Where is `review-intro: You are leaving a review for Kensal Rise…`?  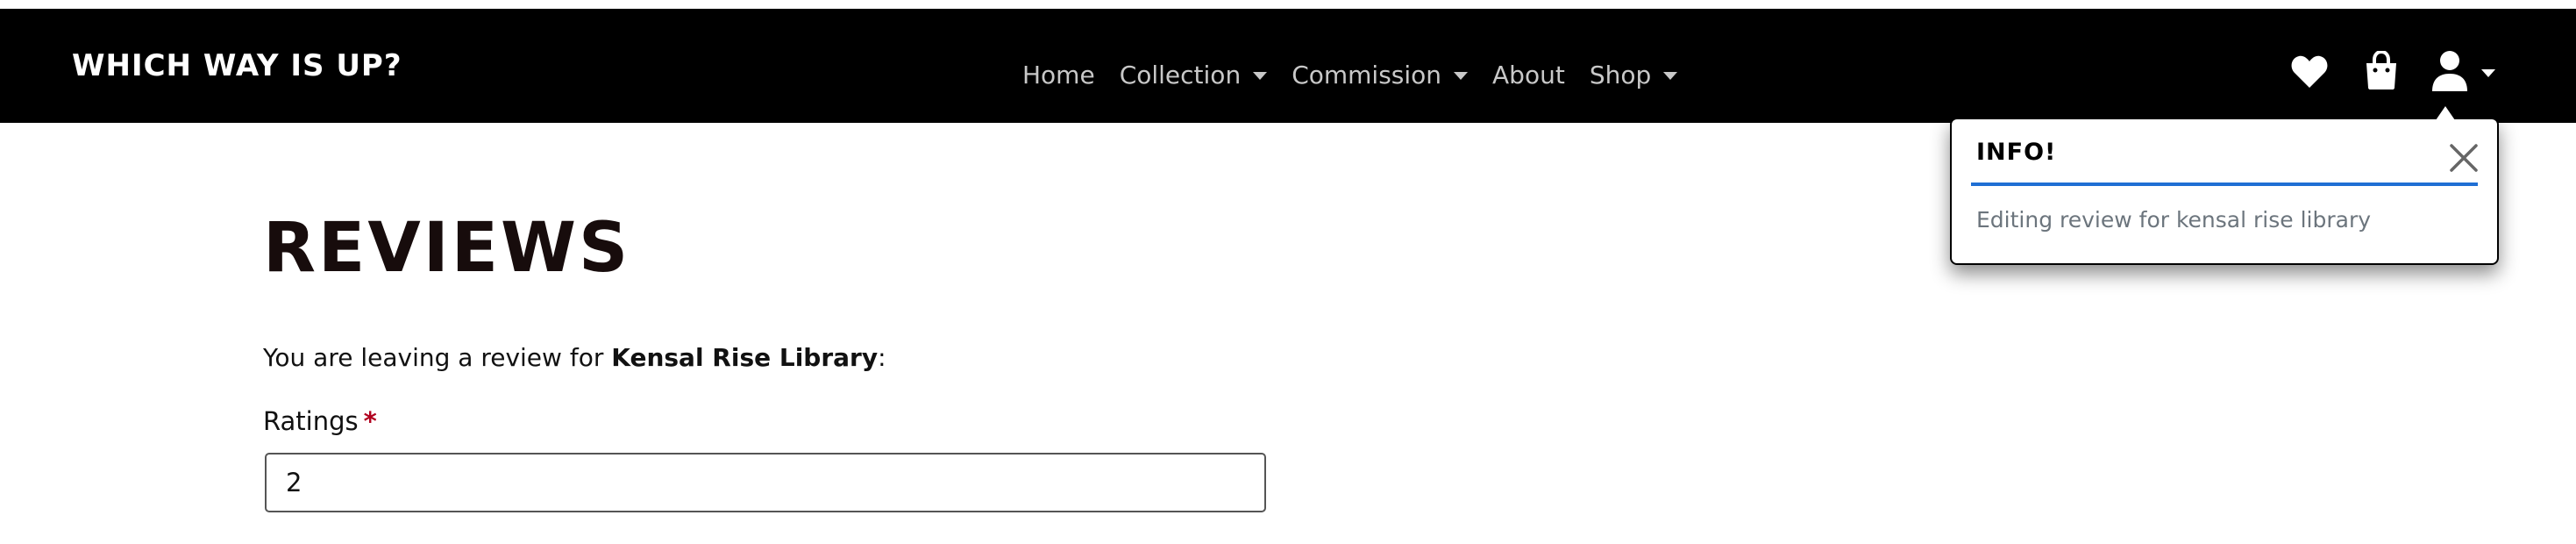 review-intro: You are leaving a review for Kensal Rise… is located at coordinates (574, 358).